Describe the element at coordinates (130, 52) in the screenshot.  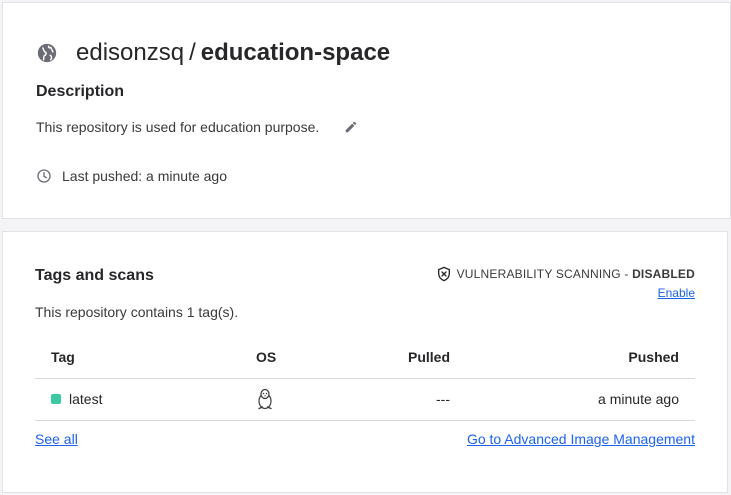
I see `repo-owner: edisonzsq` at that location.